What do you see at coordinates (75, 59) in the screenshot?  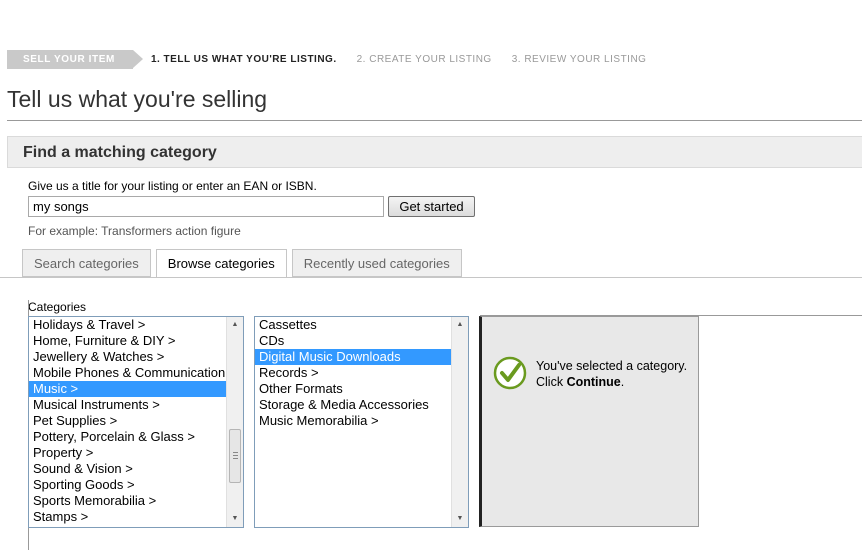 I see `section-label: SELL YOUR ITEM` at bounding box center [75, 59].